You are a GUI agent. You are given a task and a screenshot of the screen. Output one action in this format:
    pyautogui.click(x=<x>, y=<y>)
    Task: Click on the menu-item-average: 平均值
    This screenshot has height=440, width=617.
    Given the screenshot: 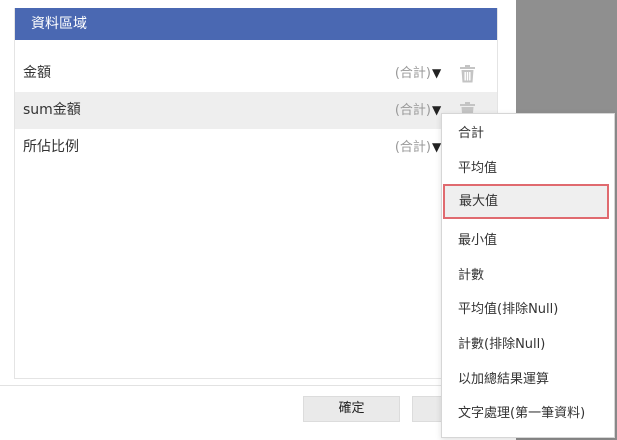 What is the action you would take?
    pyautogui.click(x=528, y=168)
    